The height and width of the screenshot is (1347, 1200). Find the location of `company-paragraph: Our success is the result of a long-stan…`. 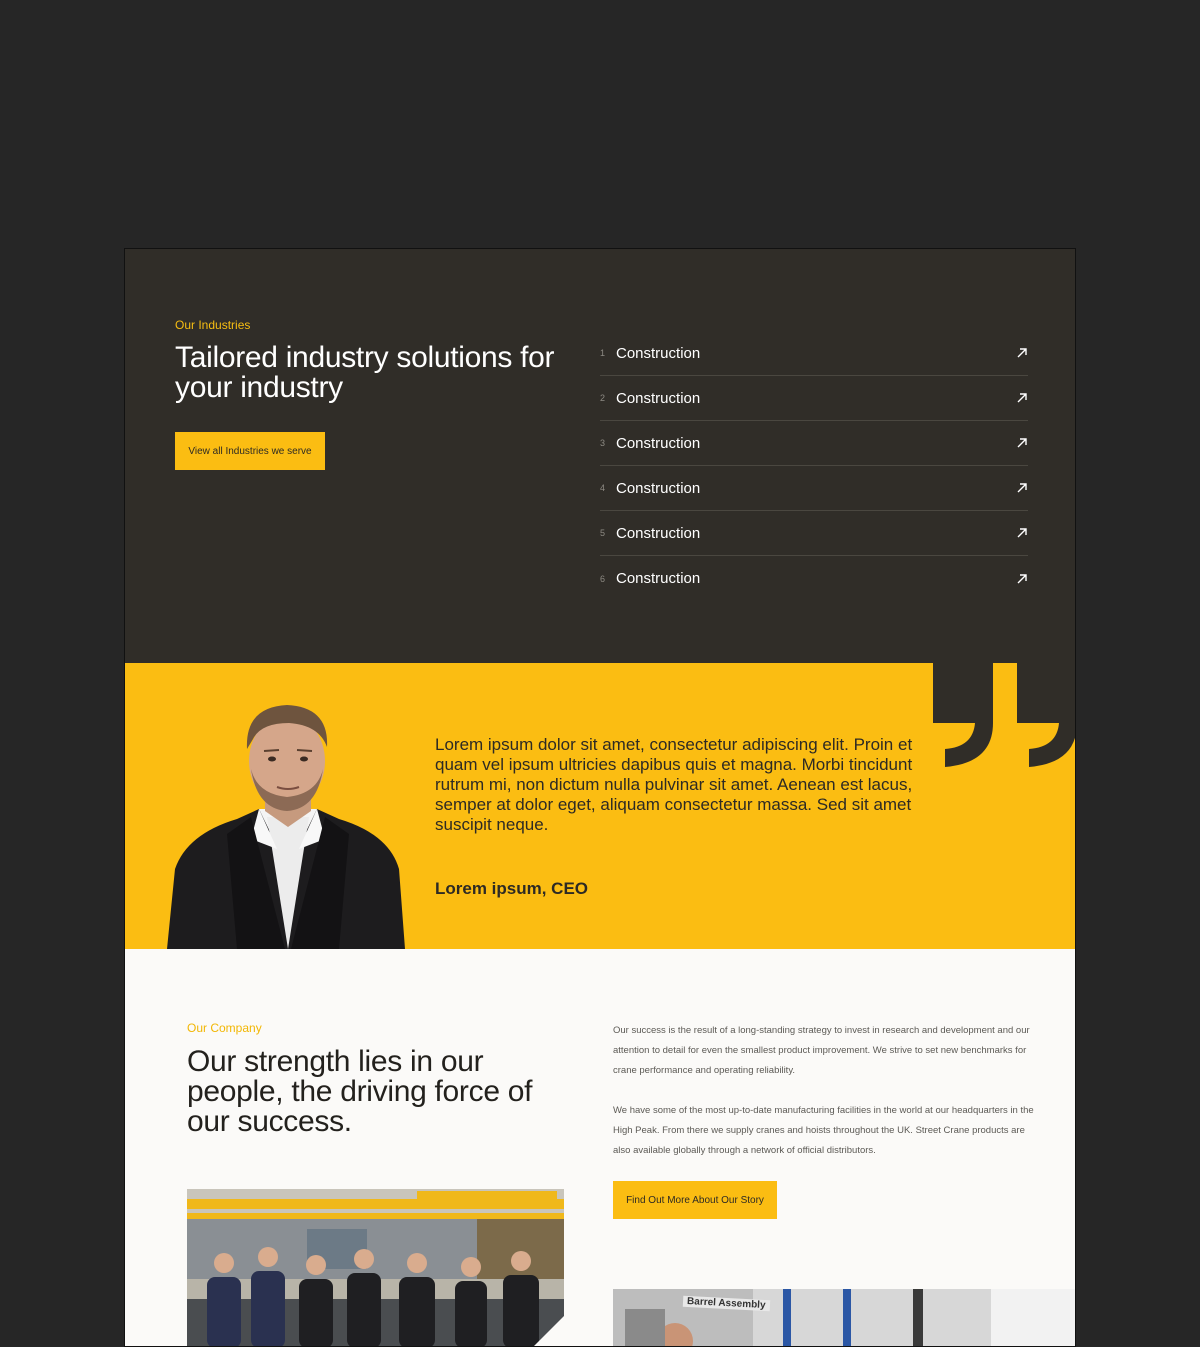

company-paragraph: Our success is the result of a long-stan… is located at coordinates (821, 1050).